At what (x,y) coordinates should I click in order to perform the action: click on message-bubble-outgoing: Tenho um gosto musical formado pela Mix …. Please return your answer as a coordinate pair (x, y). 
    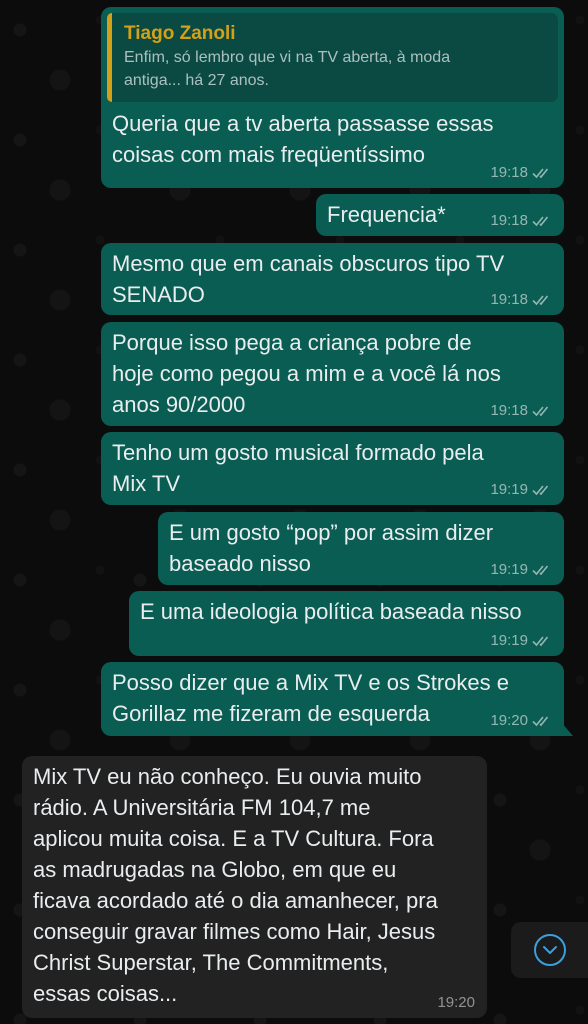
    Looking at the image, I should click on (332, 468).